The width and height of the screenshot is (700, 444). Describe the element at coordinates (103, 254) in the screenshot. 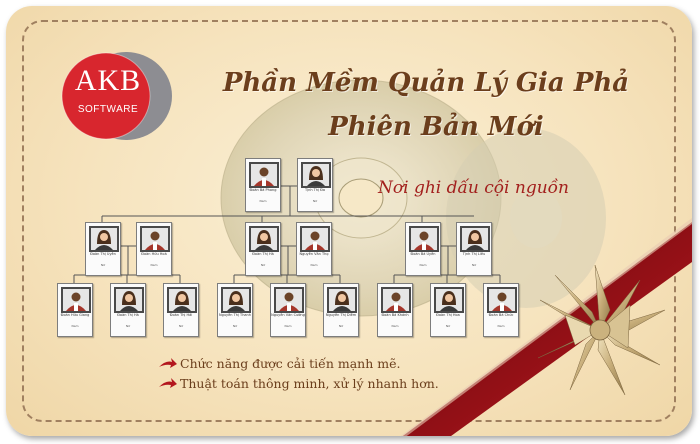

I see `person-name: Đoàn Thị Uyên` at that location.